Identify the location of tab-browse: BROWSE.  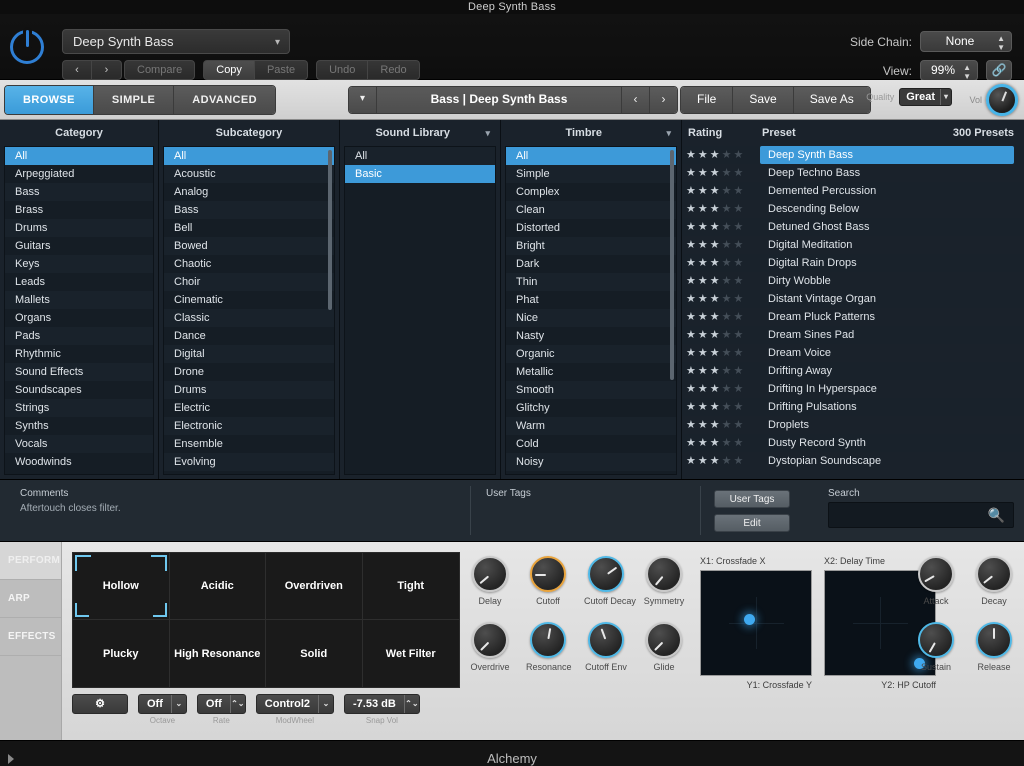
(49, 100).